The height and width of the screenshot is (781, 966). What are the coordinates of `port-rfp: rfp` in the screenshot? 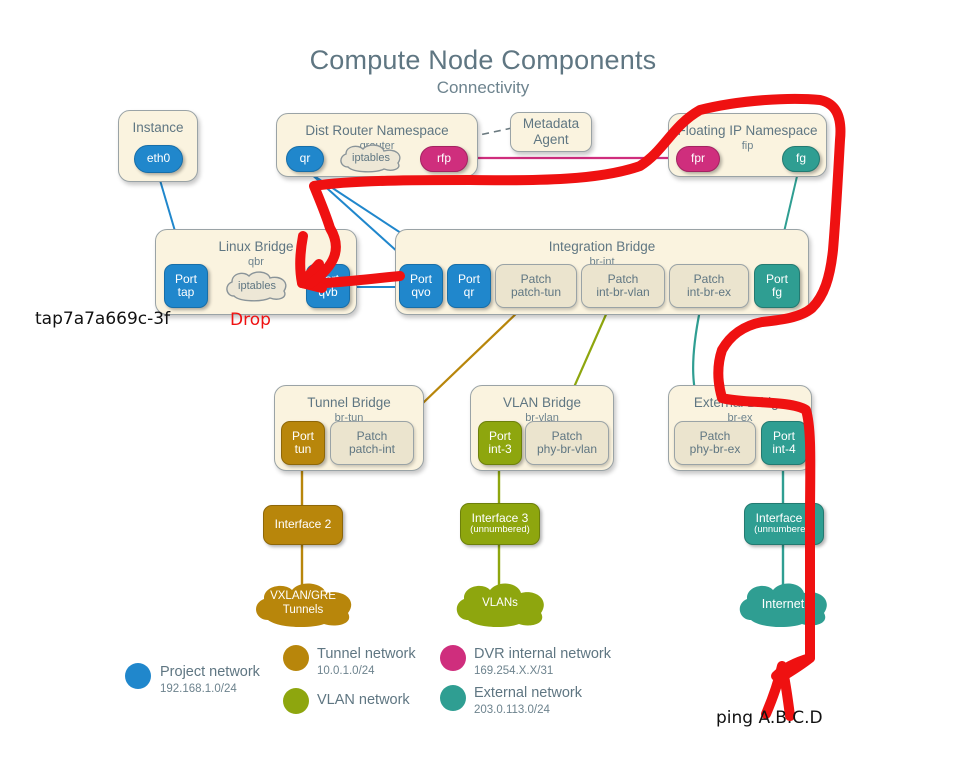 It's located at (444, 159).